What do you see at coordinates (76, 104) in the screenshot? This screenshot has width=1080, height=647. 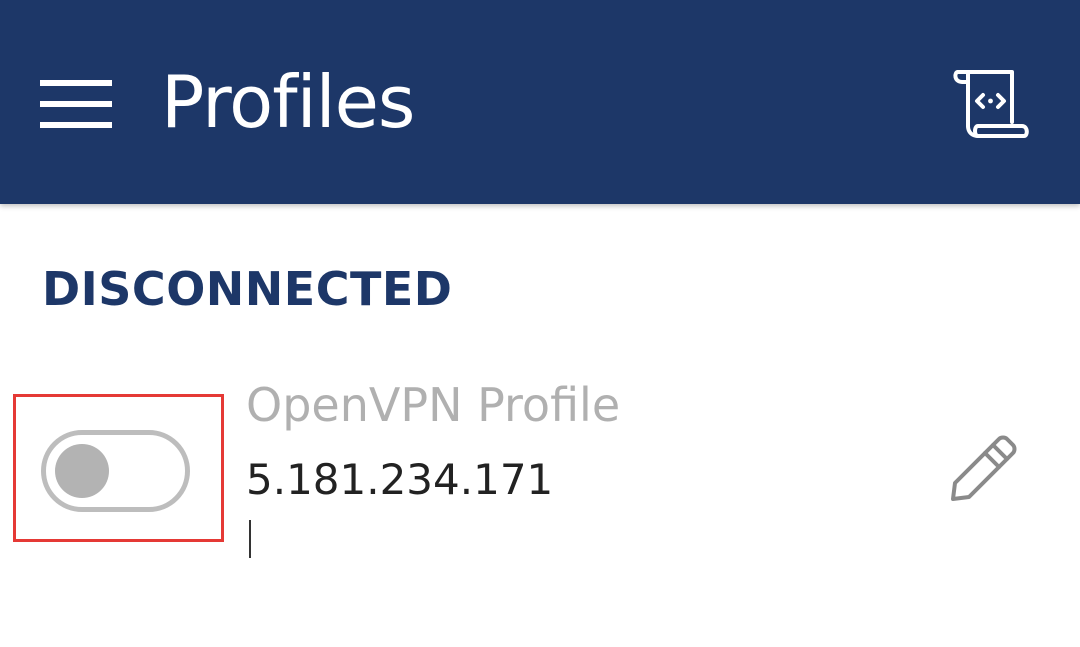 I see `hamburger-menu-icon` at bounding box center [76, 104].